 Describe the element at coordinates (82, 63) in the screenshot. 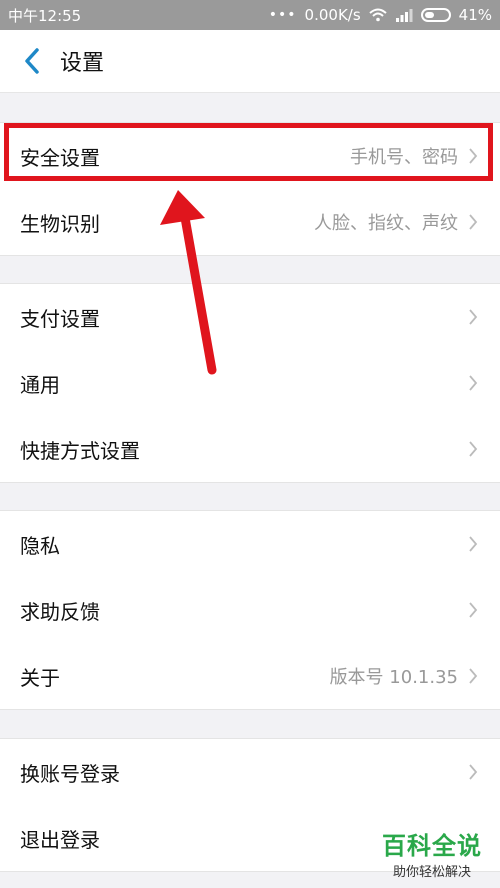

I see `page-title: 设置` at that location.